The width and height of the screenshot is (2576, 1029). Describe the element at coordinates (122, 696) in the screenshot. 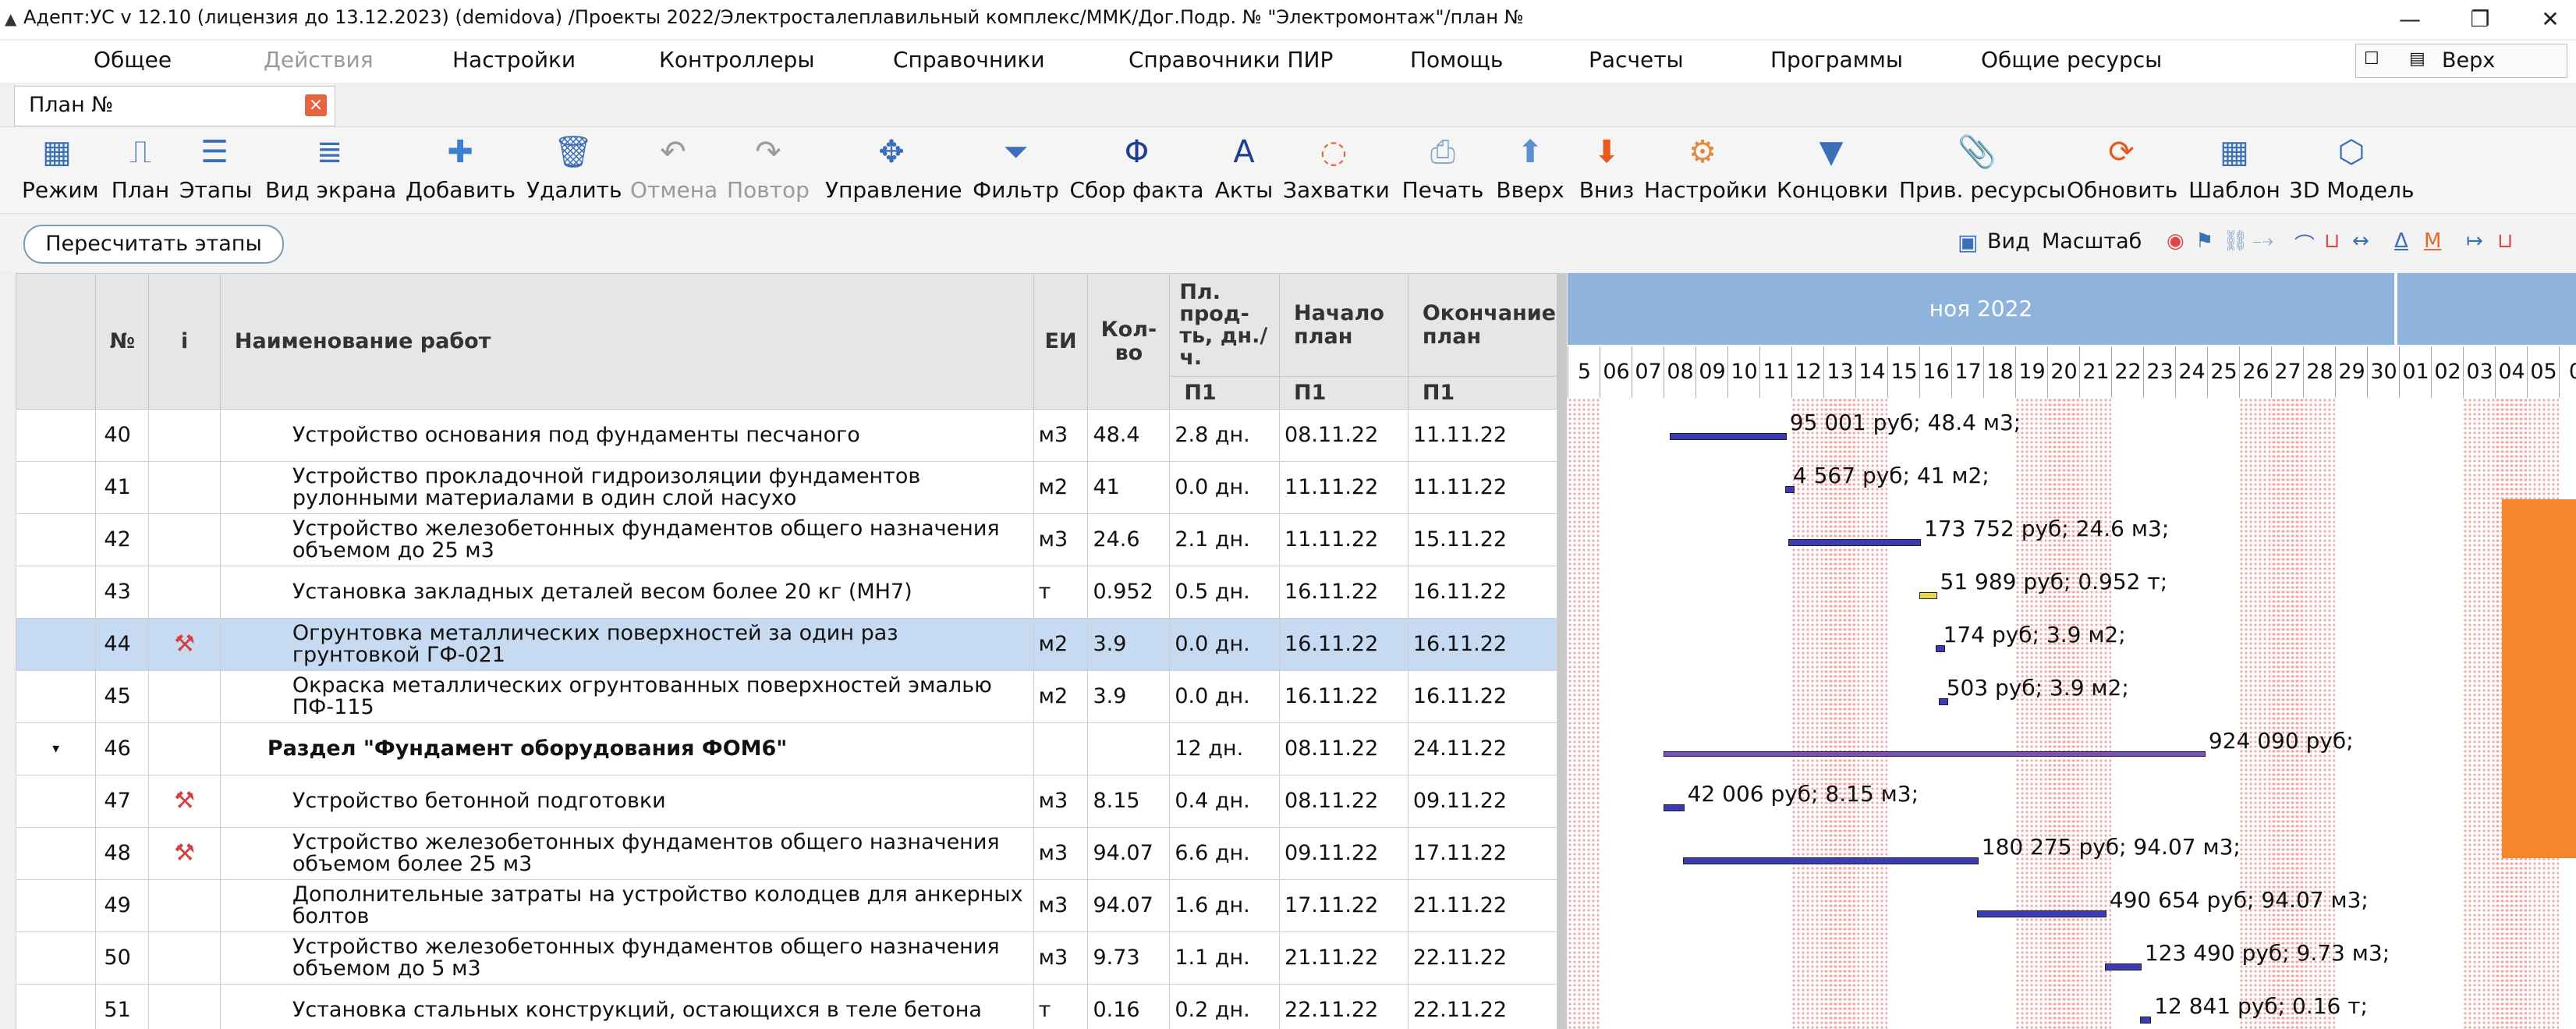

I see `cell-num: 45` at that location.